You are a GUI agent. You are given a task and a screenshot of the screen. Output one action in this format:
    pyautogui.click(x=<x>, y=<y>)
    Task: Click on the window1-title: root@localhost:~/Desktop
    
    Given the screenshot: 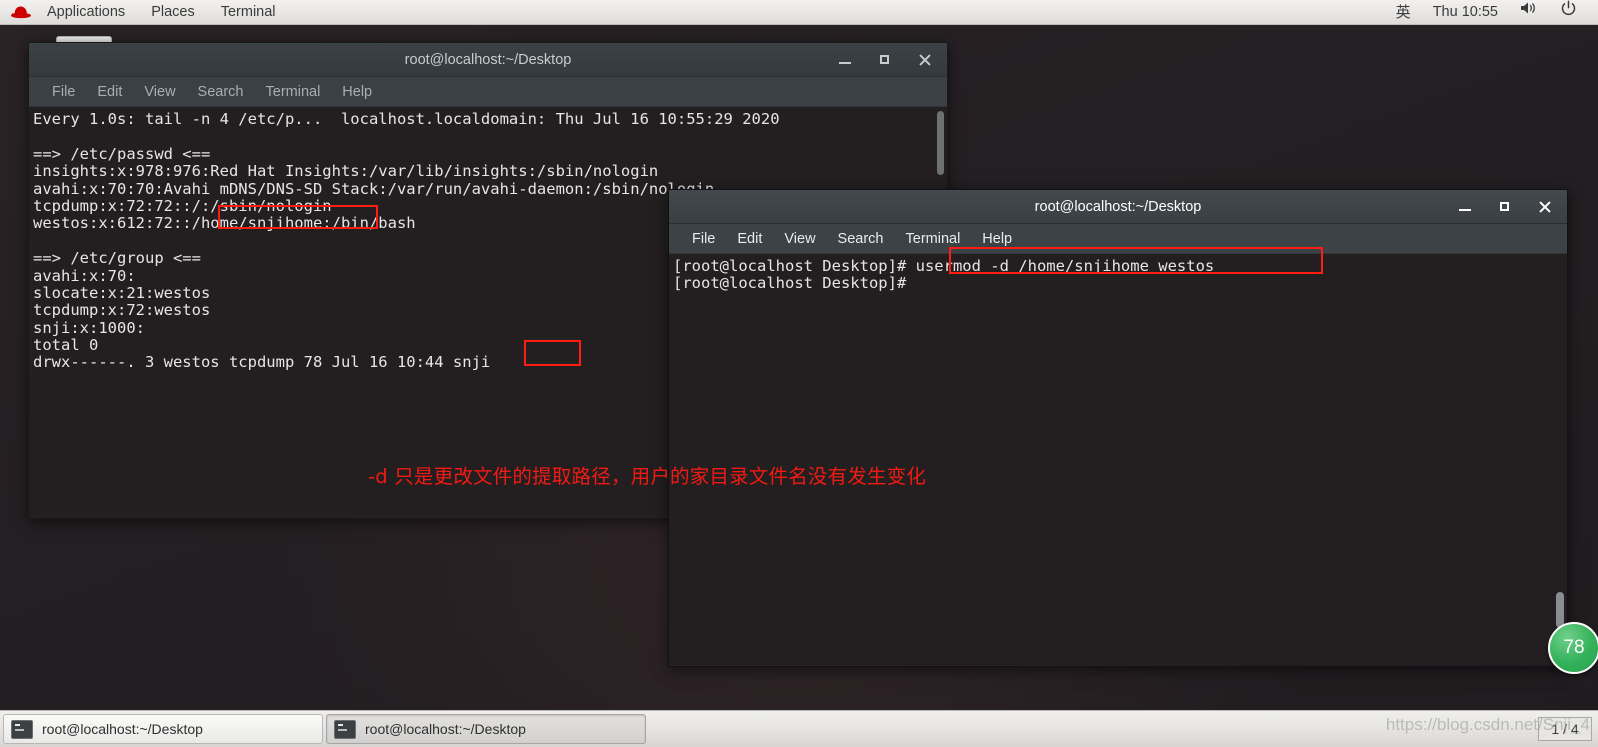 What is the action you would take?
    pyautogui.click(x=488, y=59)
    